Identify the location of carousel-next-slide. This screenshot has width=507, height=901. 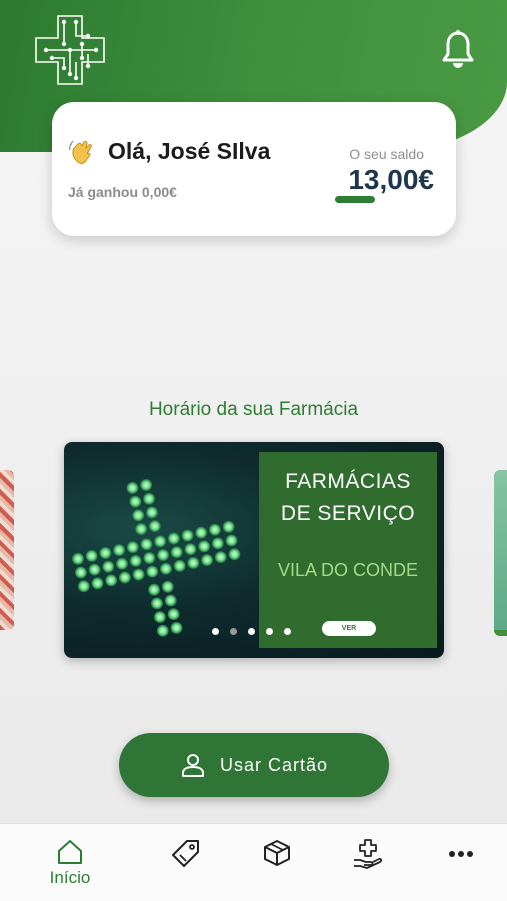
(500, 553).